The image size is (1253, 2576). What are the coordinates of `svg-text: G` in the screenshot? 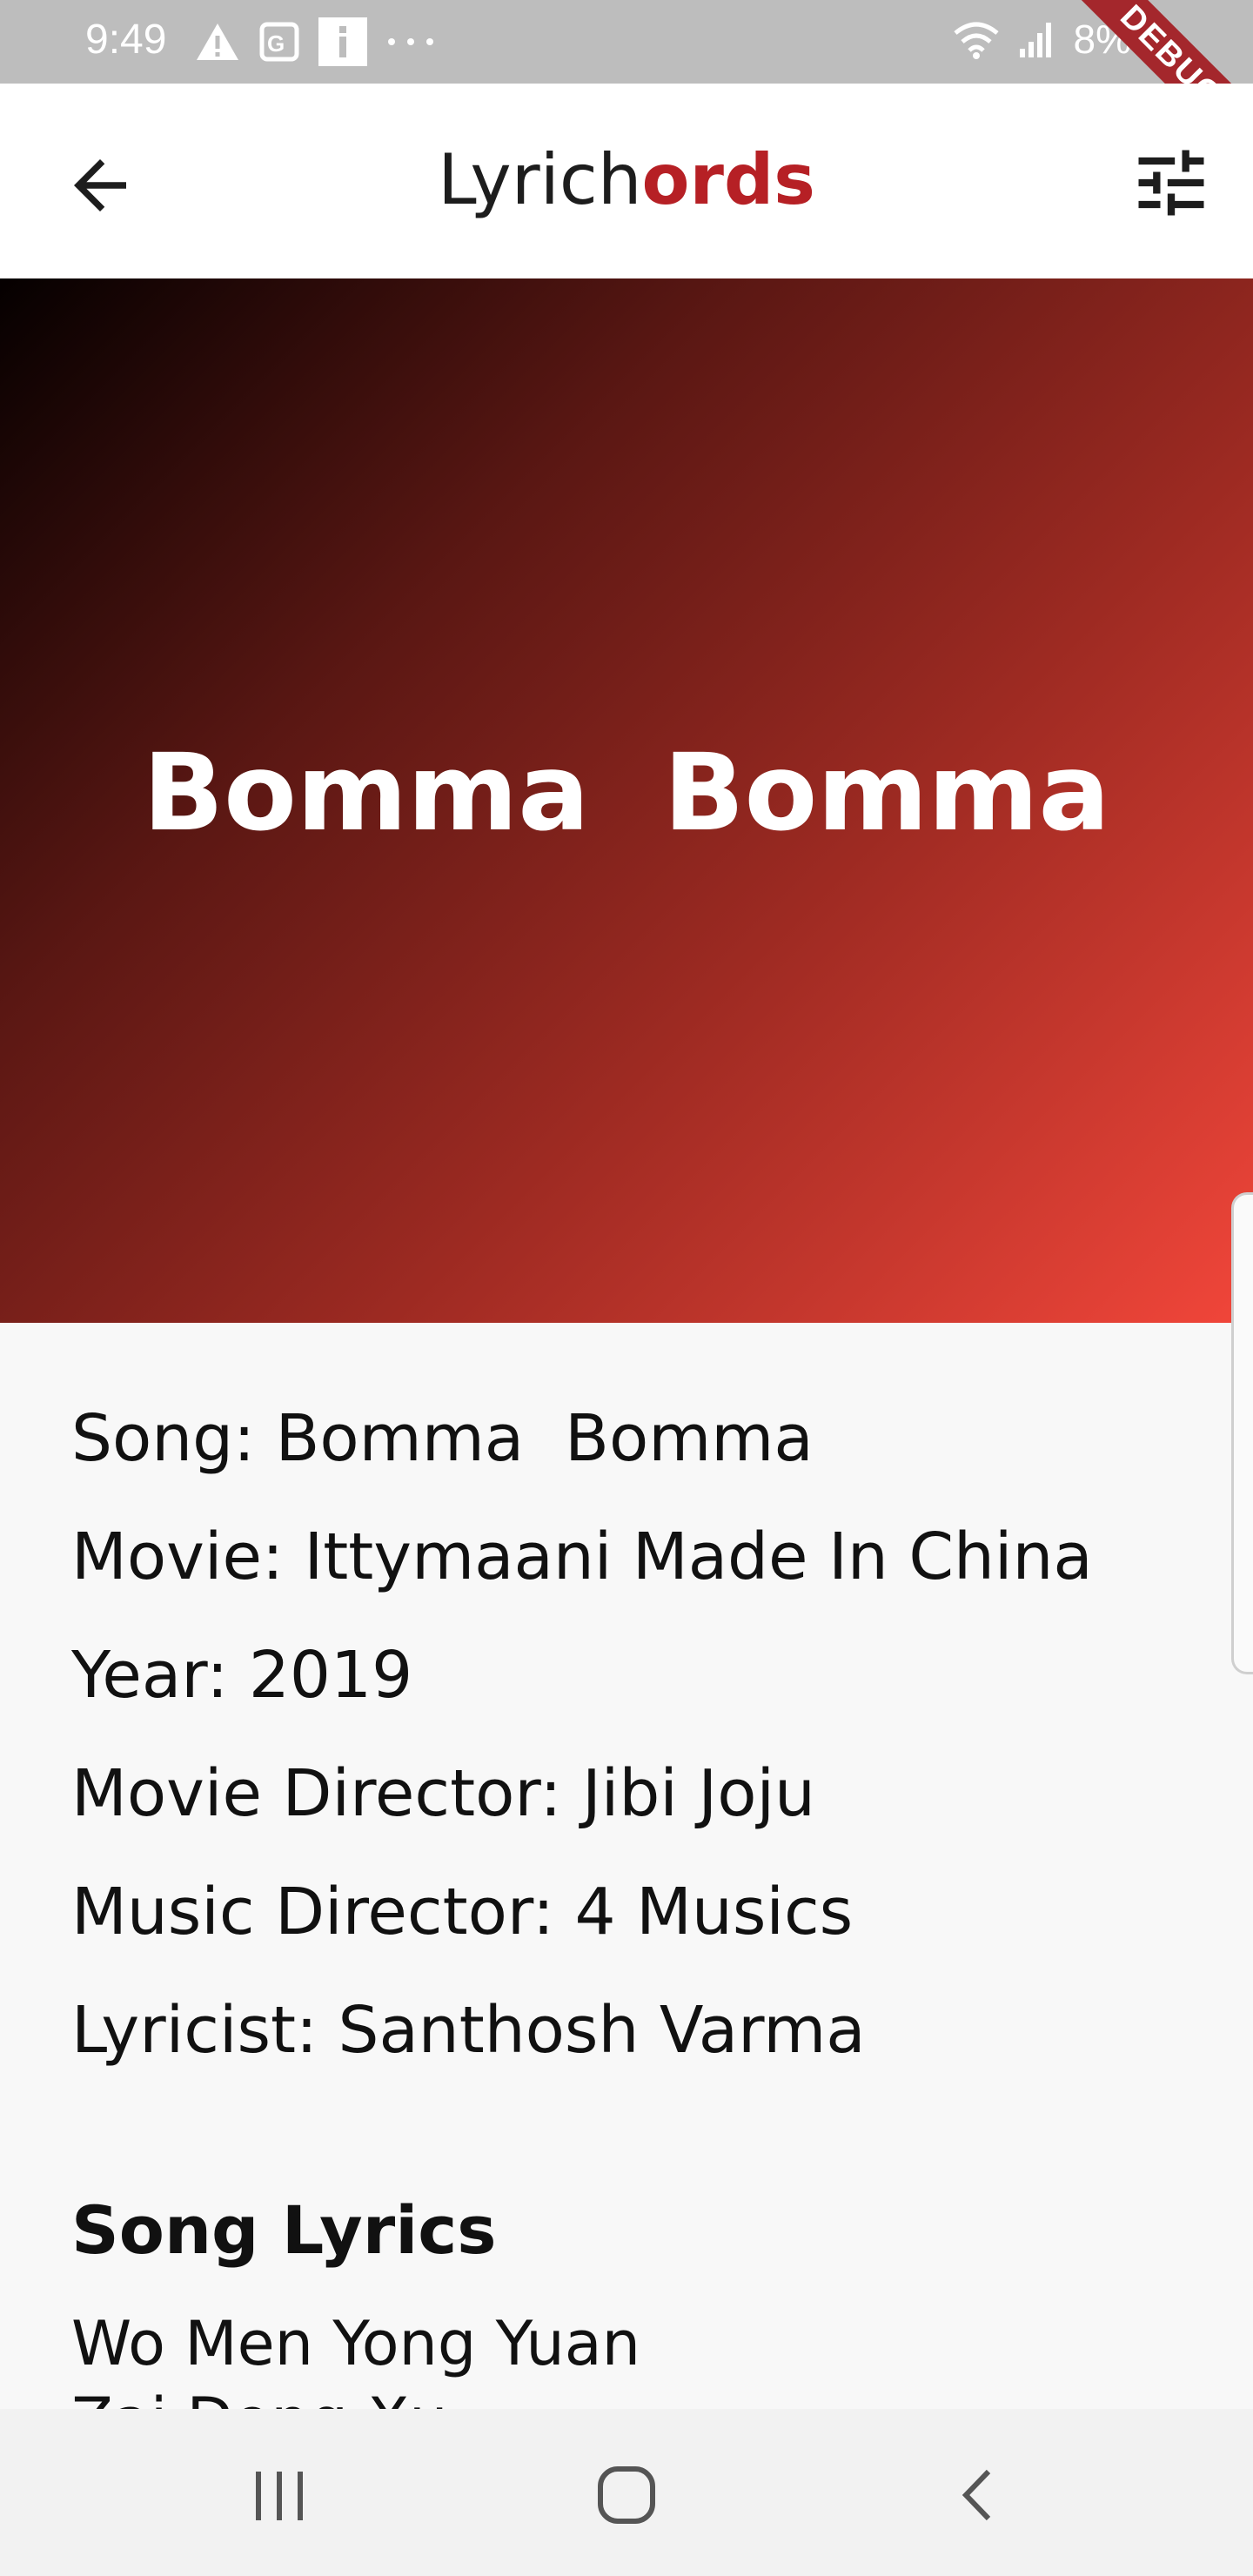 It's located at (276, 43).